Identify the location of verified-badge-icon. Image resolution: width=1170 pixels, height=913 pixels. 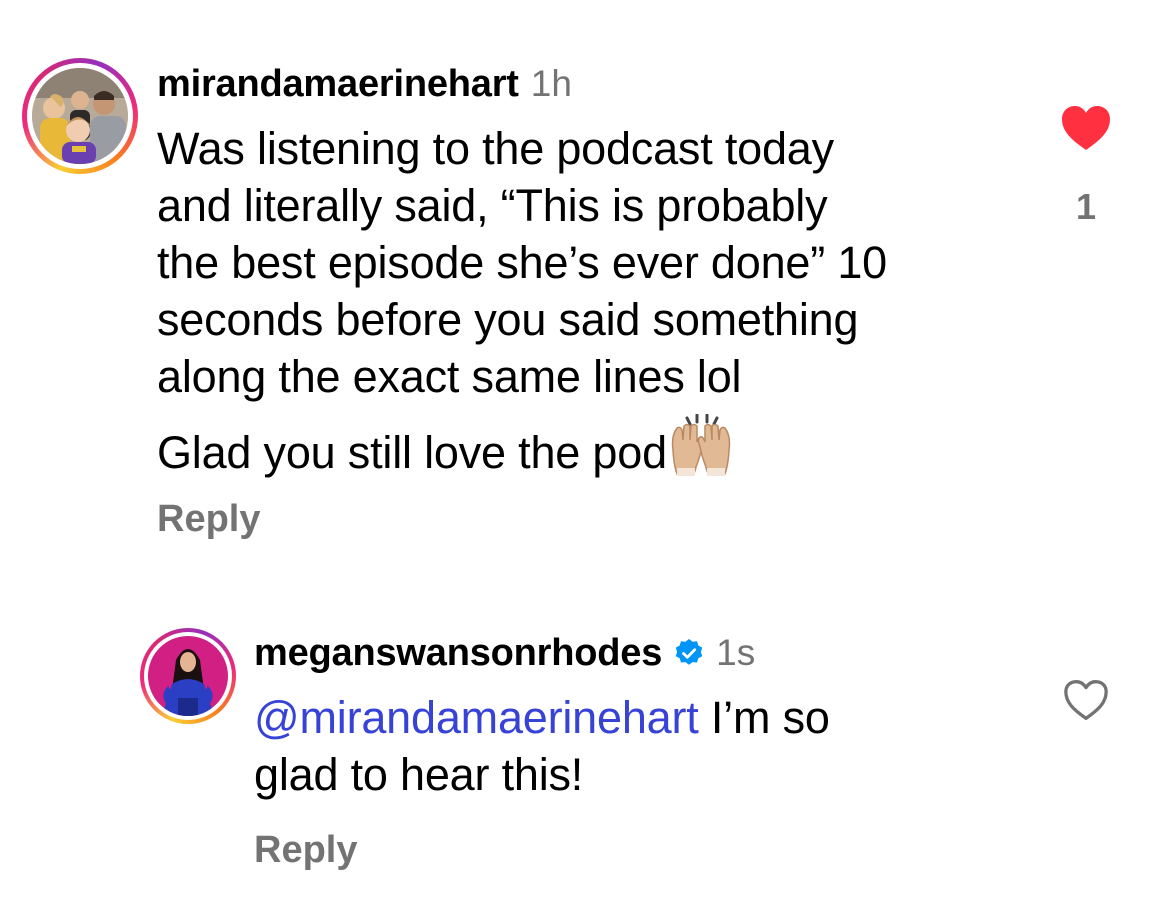
(689, 652).